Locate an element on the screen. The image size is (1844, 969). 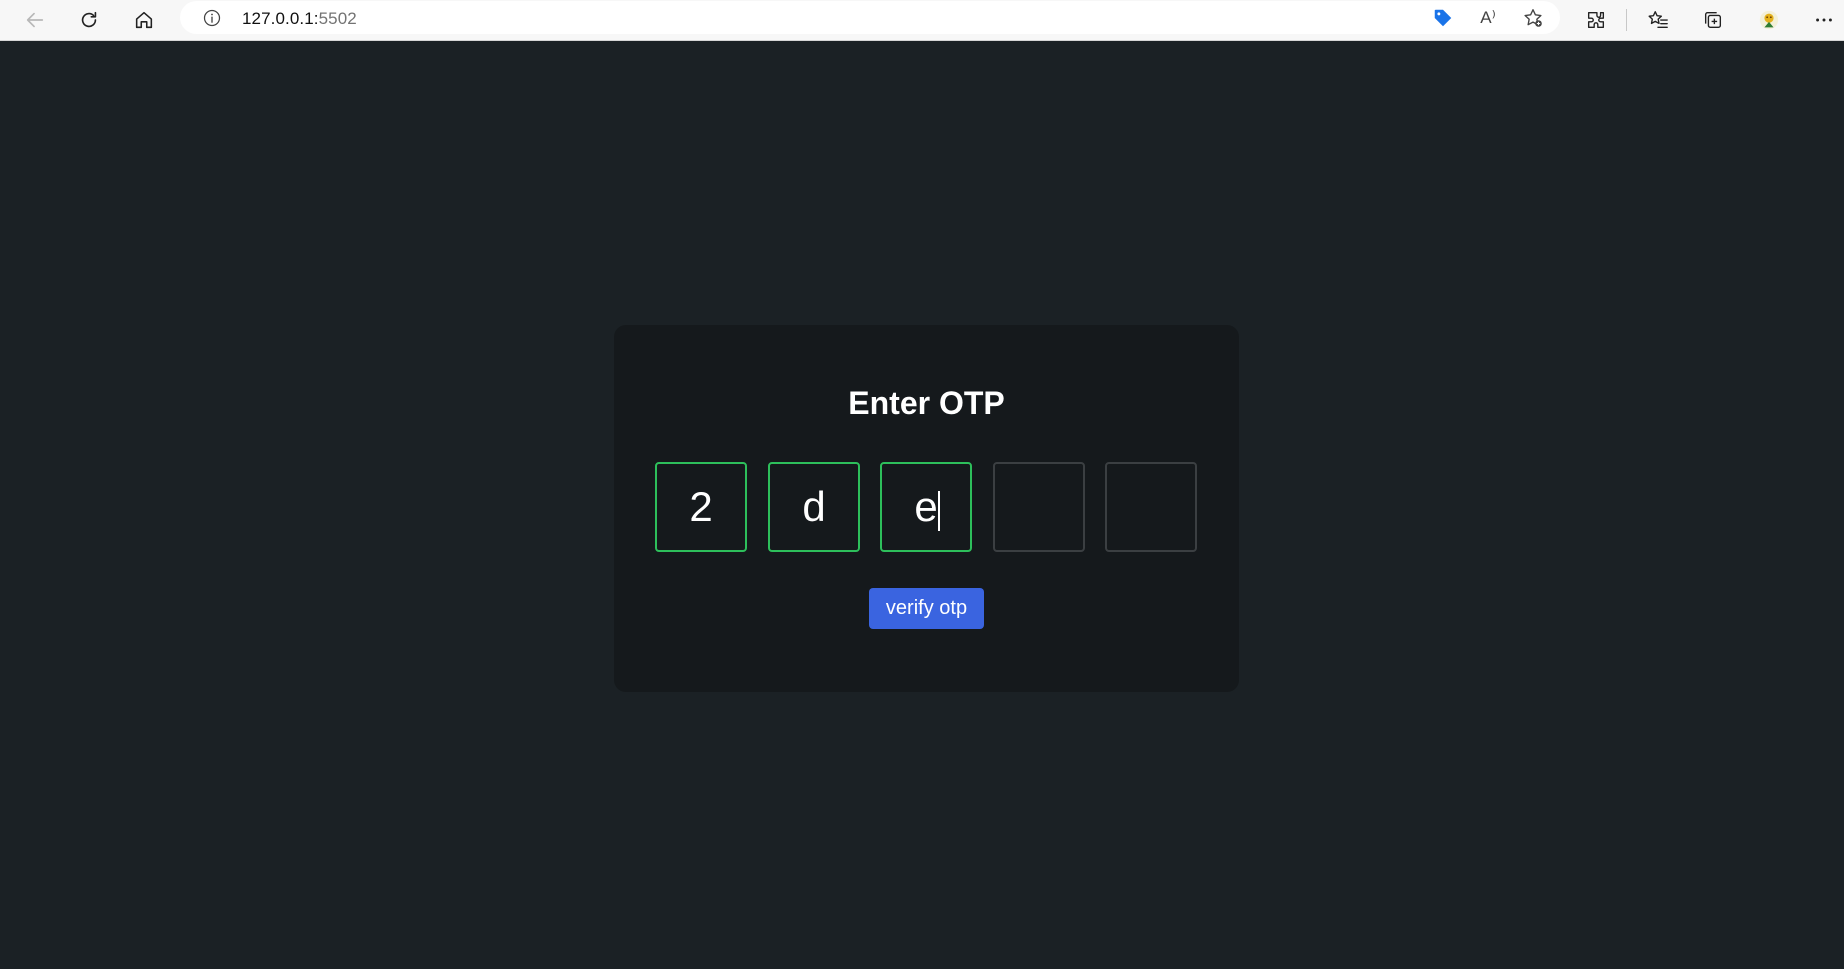
shopping-button is located at coordinates (1443, 18).